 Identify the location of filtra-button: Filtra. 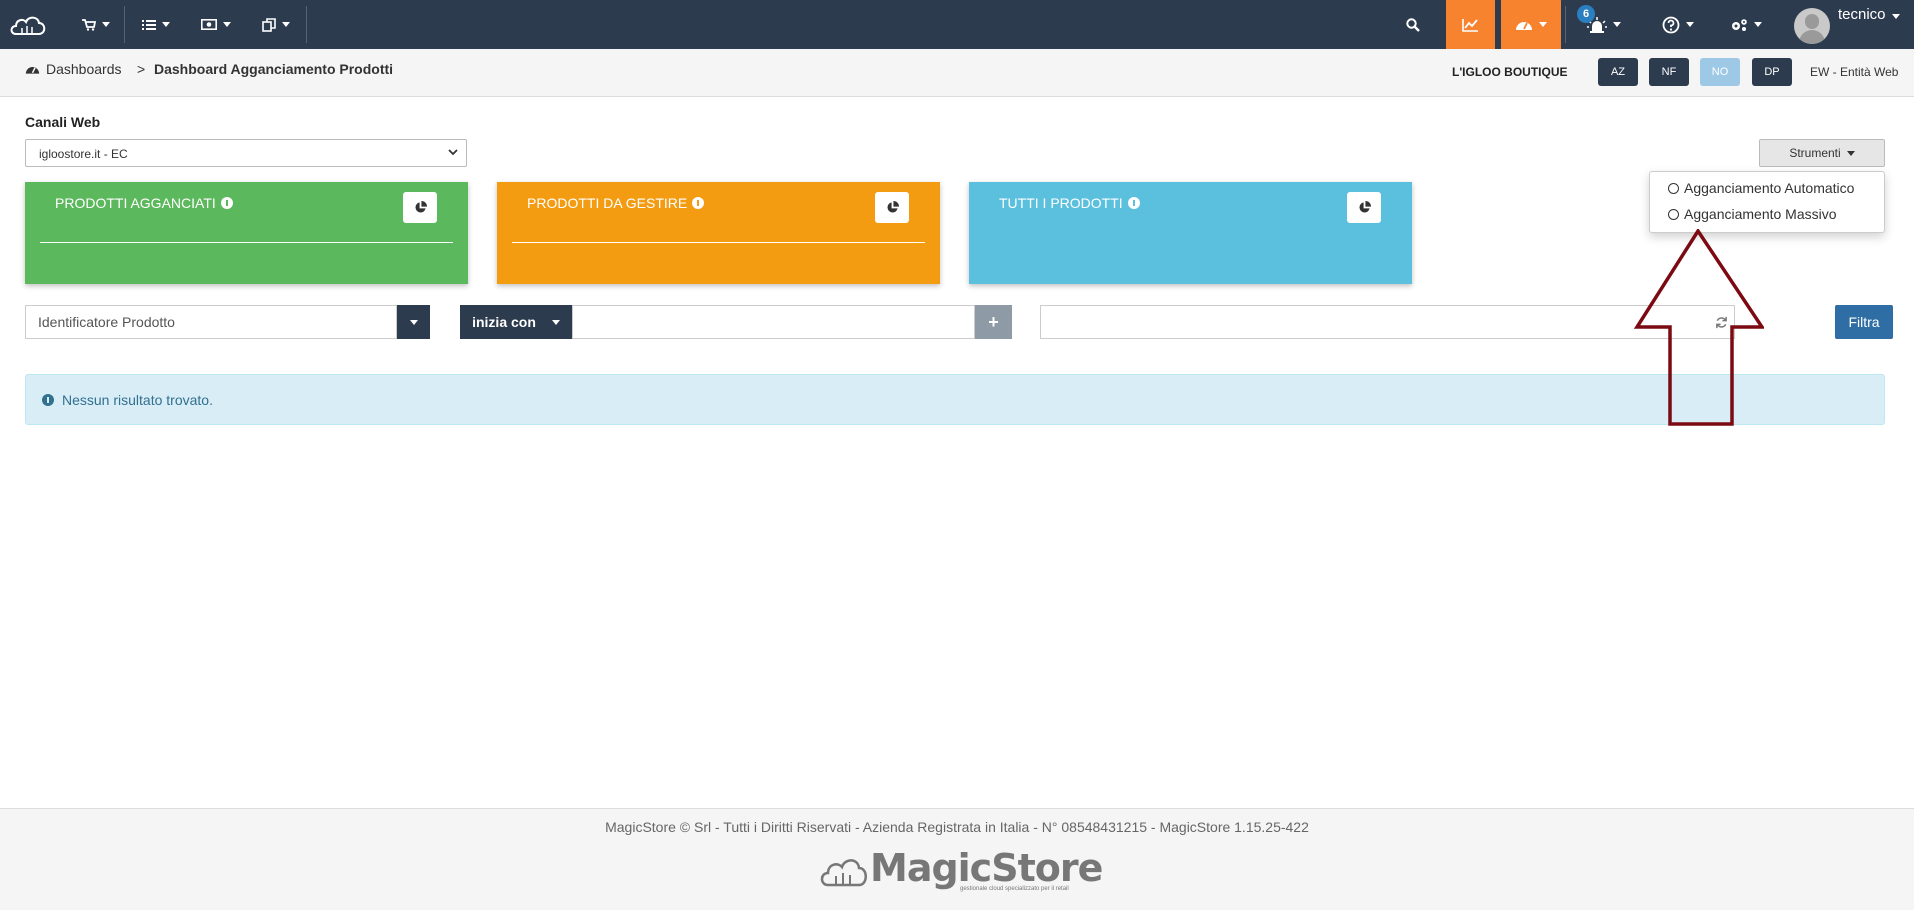
(1864, 322).